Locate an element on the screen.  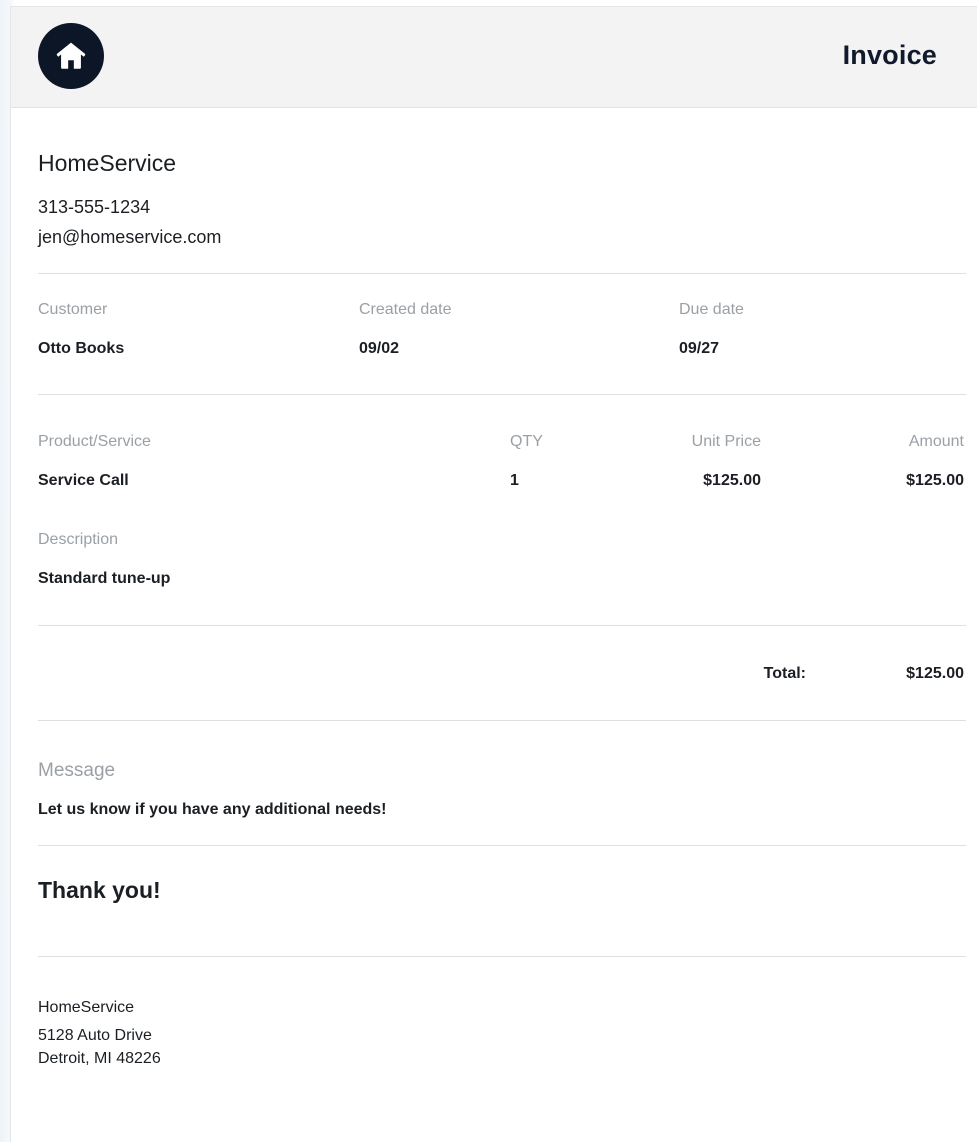
total-value: $125.00 is located at coordinates (935, 673).